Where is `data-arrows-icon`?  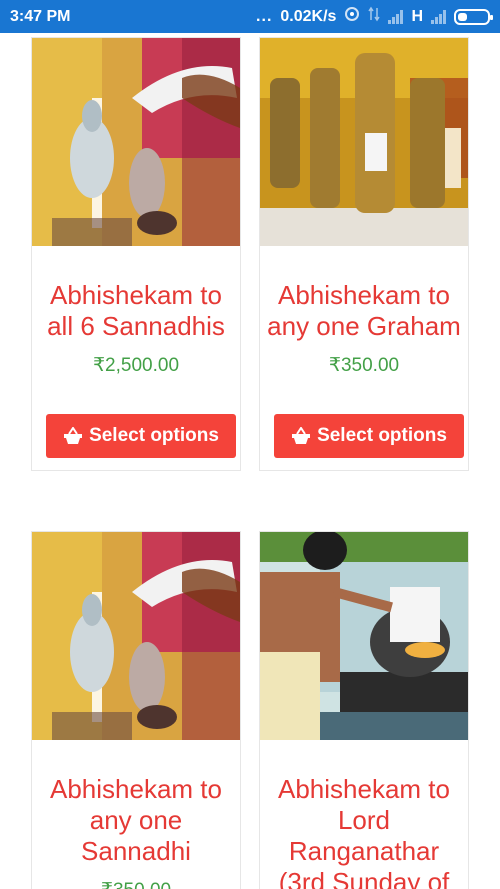 data-arrows-icon is located at coordinates (374, 16).